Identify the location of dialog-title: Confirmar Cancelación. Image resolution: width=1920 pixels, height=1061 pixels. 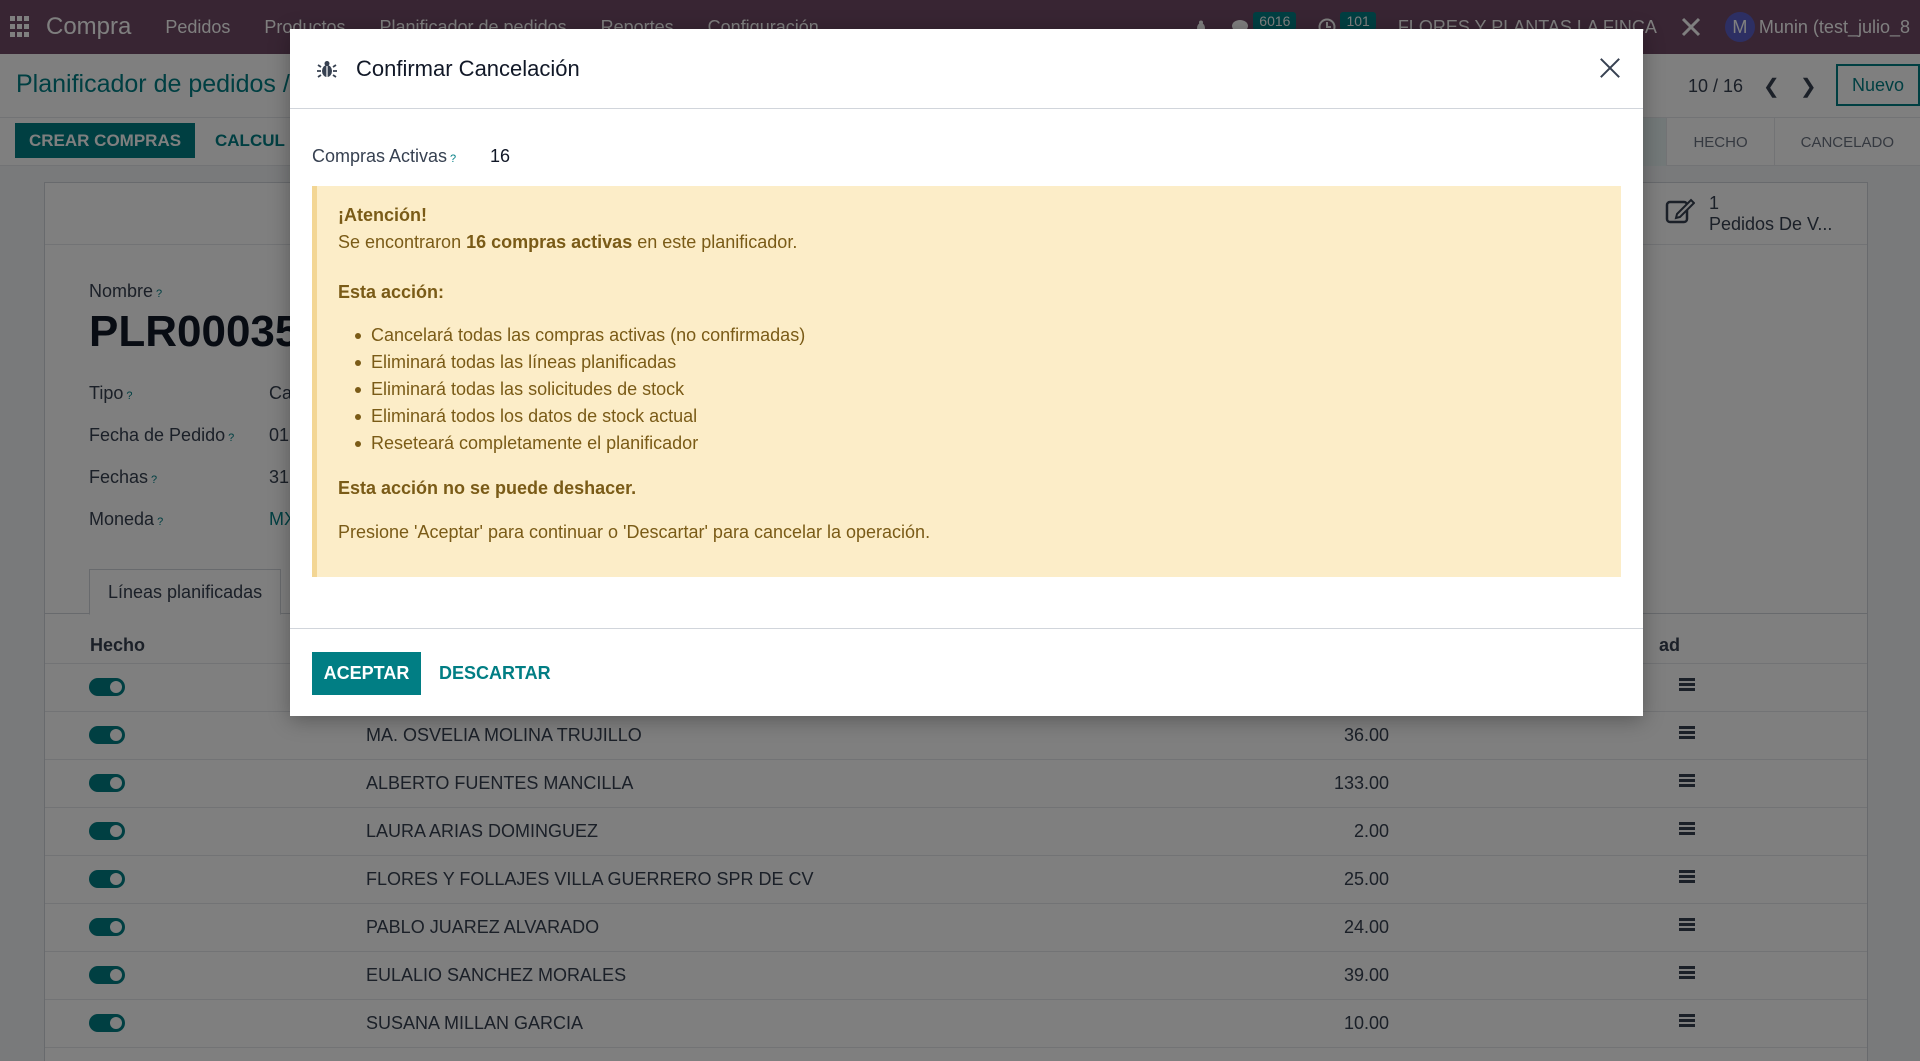
(468, 68).